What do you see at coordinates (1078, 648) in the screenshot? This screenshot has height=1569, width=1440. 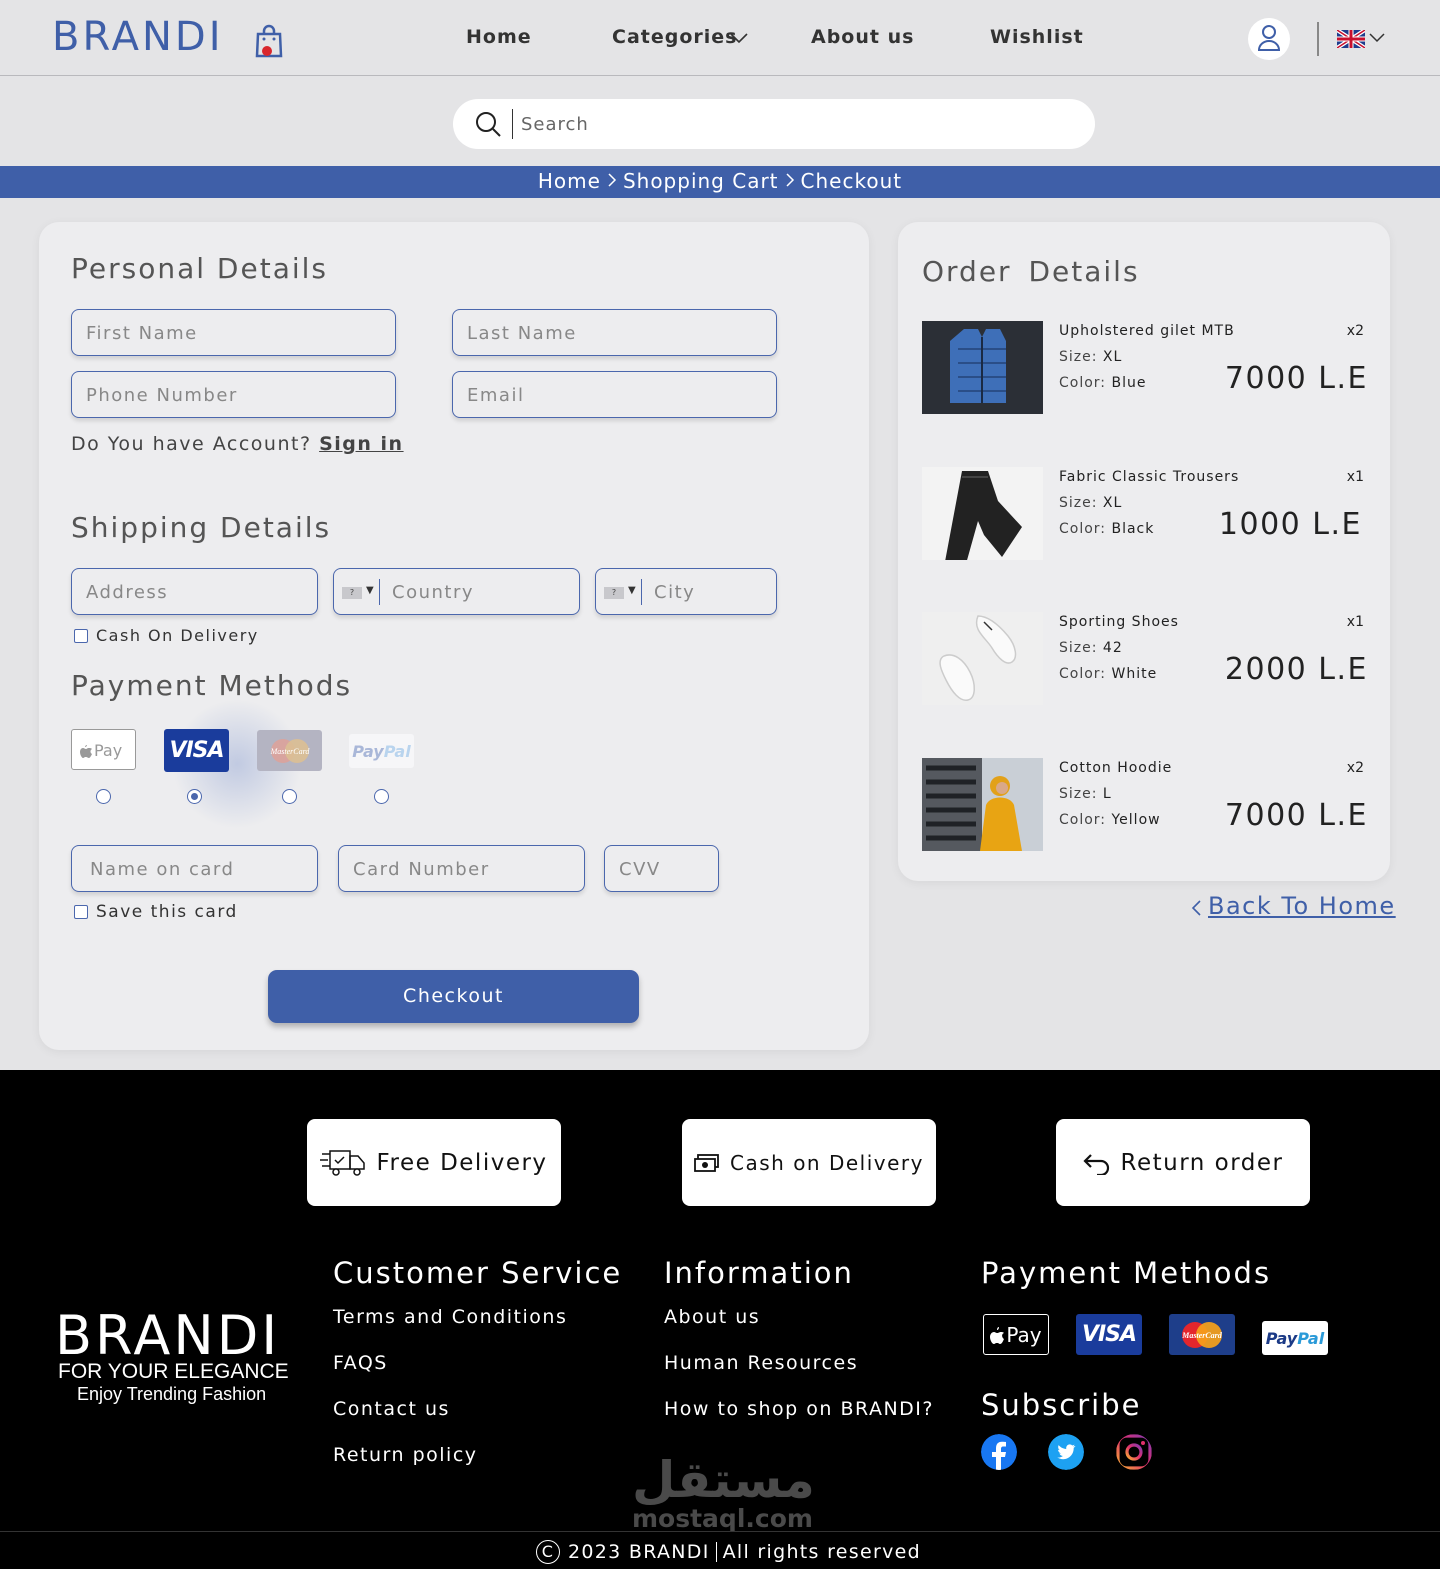 I see `size-label: Size:` at bounding box center [1078, 648].